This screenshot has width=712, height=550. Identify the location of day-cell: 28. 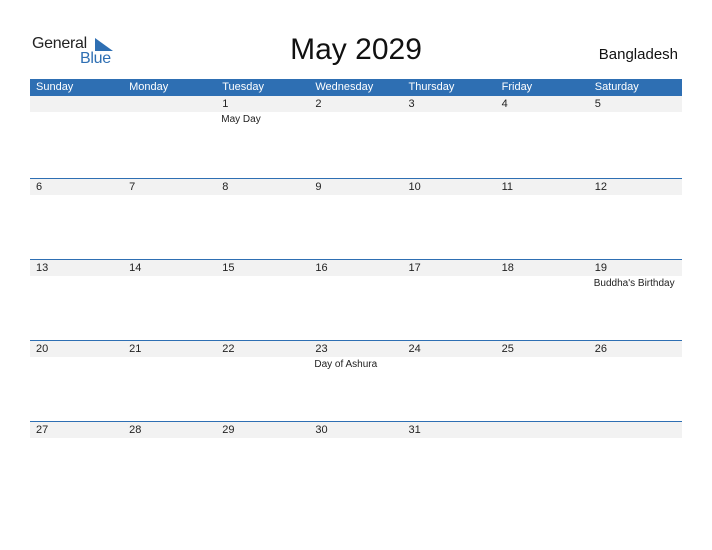
(169, 461).